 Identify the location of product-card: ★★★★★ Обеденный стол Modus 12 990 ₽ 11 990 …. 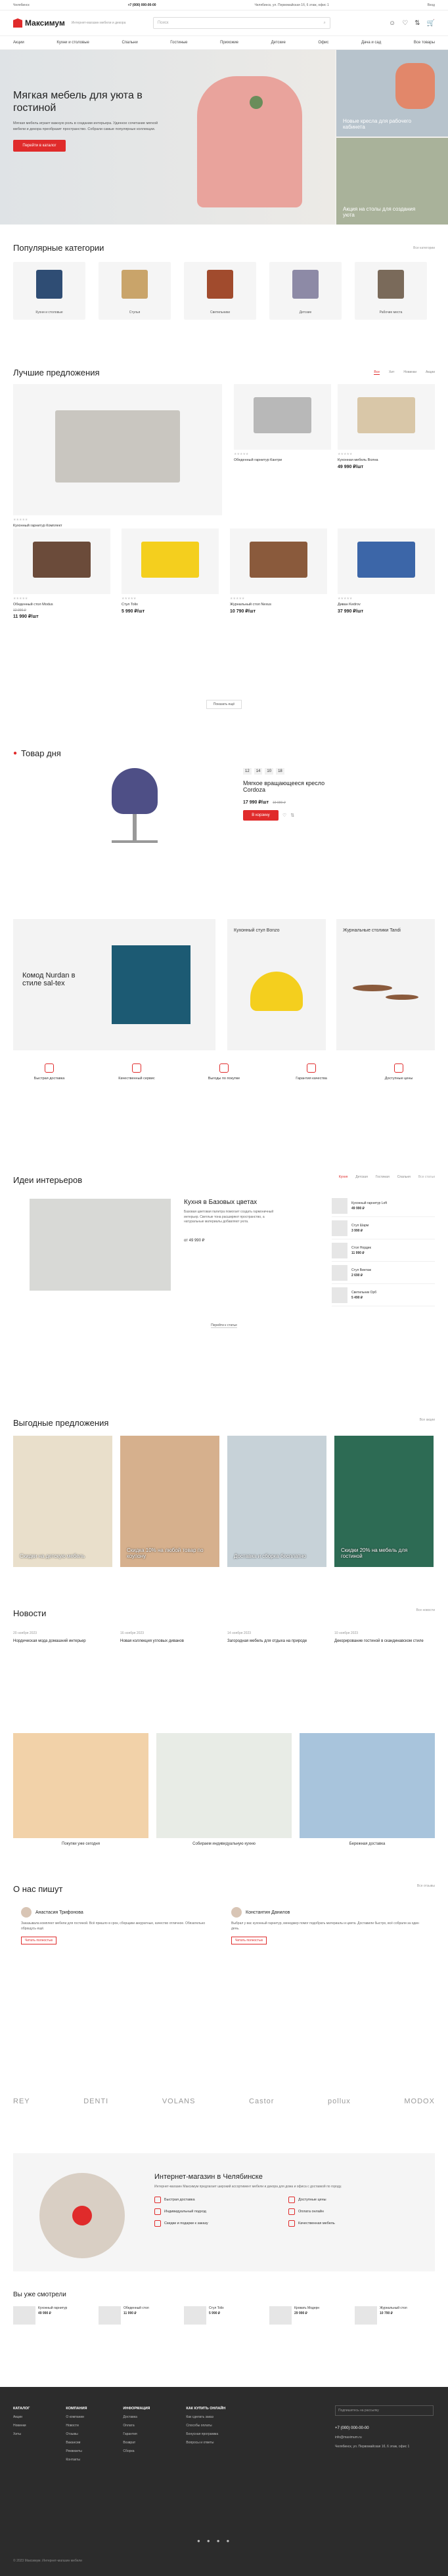
(61, 573).